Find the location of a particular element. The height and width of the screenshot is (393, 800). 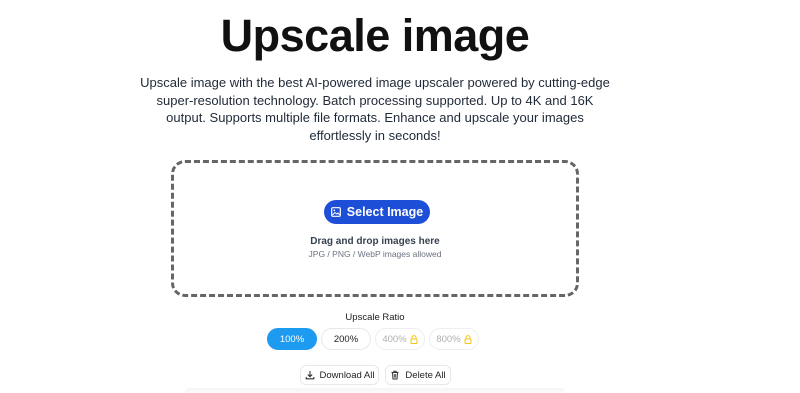

image-icon is located at coordinates (335, 212).